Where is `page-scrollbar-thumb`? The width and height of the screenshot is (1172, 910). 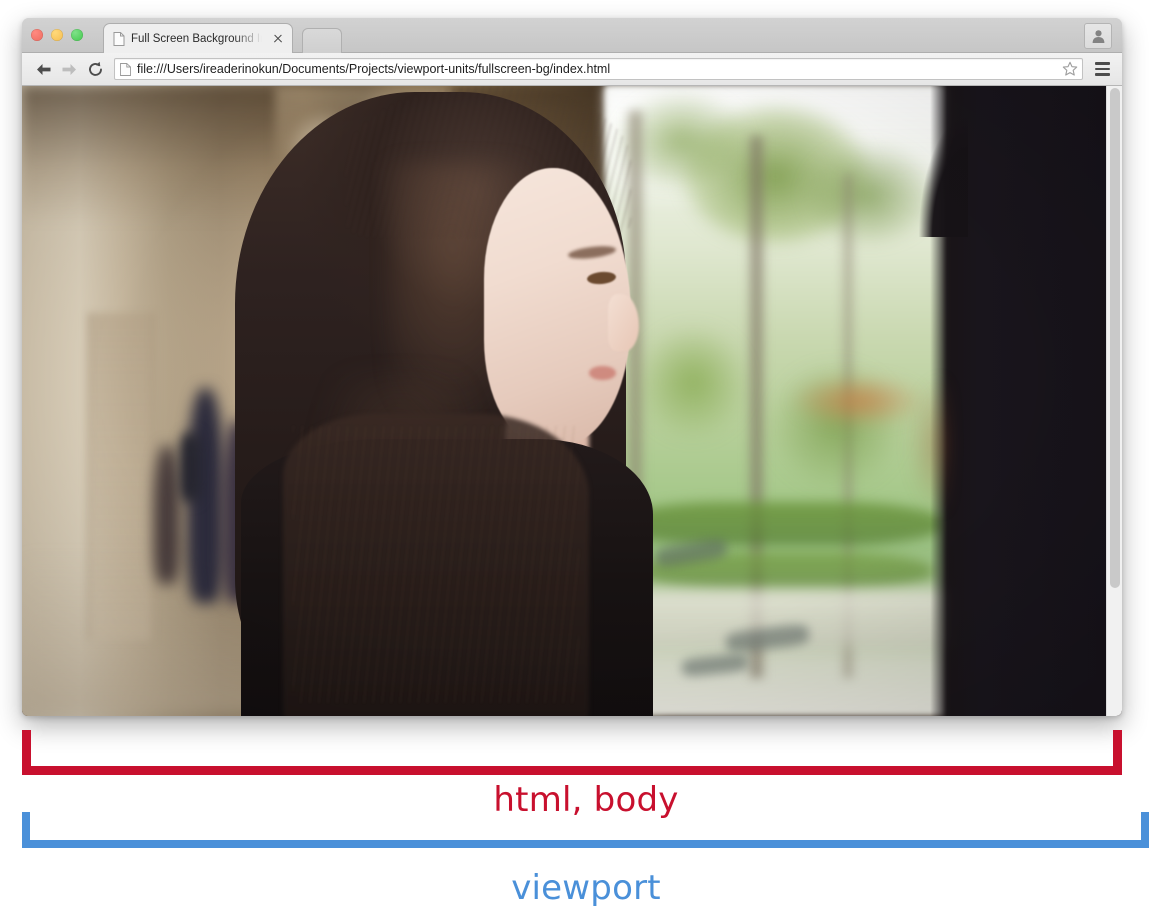
page-scrollbar-thumb is located at coordinates (1115, 338).